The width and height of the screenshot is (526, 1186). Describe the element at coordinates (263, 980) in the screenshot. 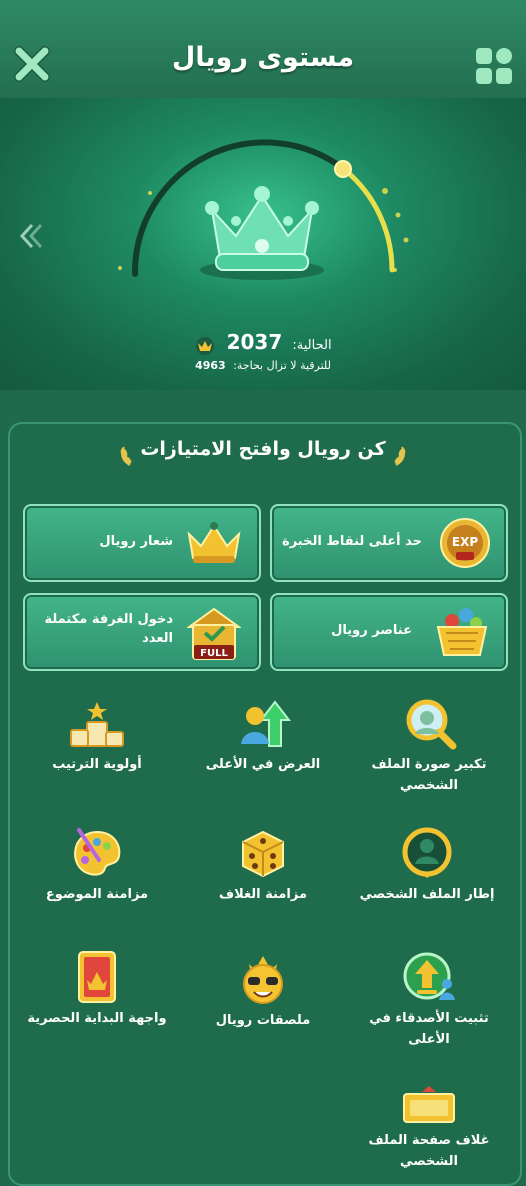

I see `emoji-sticker-icon` at that location.